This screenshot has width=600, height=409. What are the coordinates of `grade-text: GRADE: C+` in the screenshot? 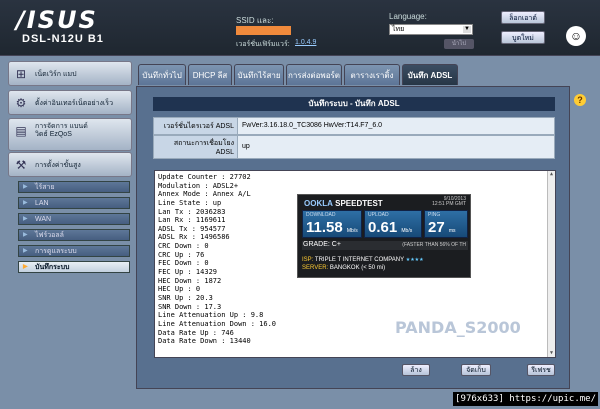 It's located at (322, 244).